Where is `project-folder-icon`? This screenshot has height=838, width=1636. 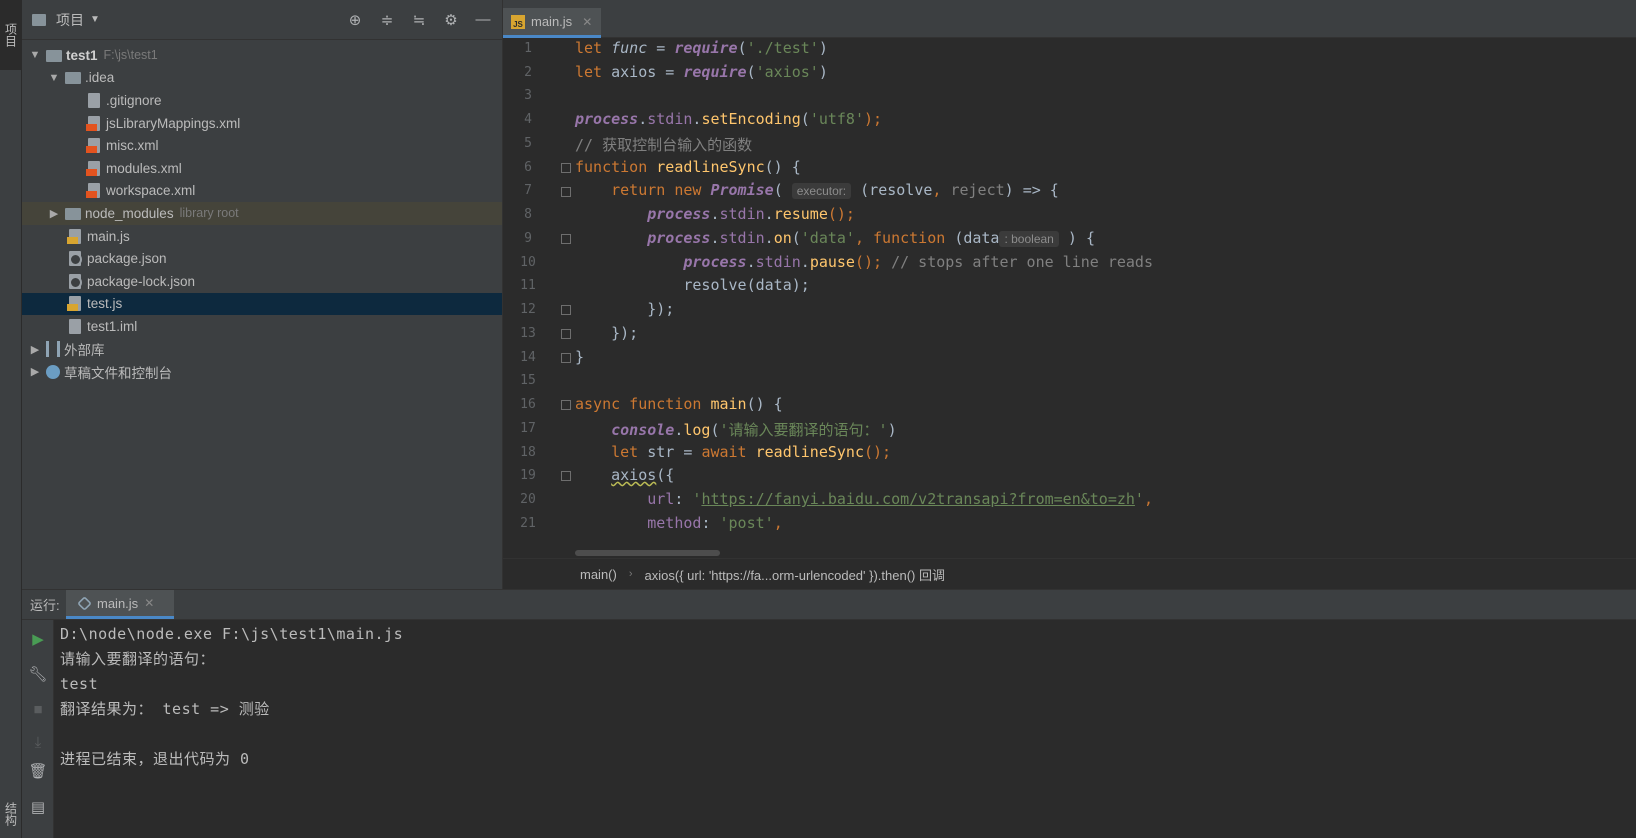
project-folder-icon is located at coordinates (39, 20).